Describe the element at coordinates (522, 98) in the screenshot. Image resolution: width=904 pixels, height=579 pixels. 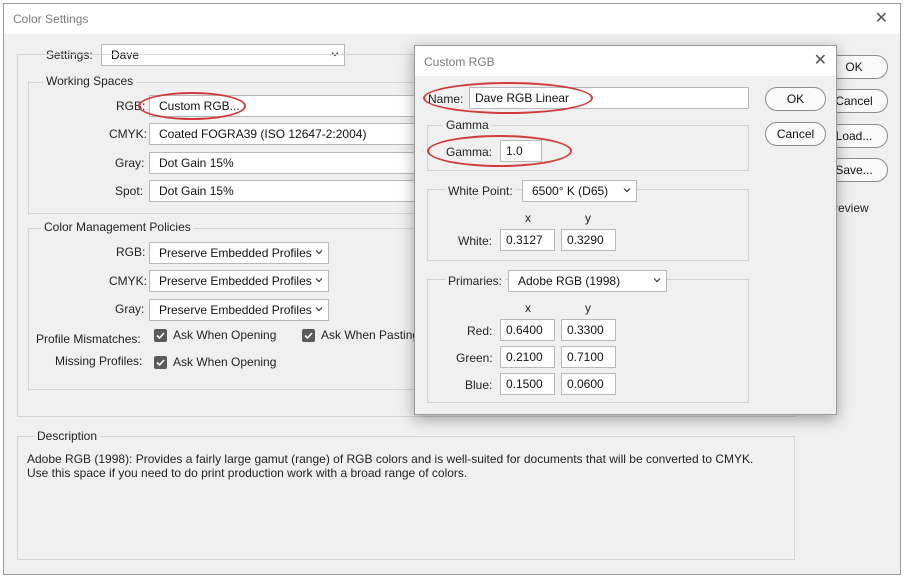
I see `name-value: Dave RGB Linear` at that location.